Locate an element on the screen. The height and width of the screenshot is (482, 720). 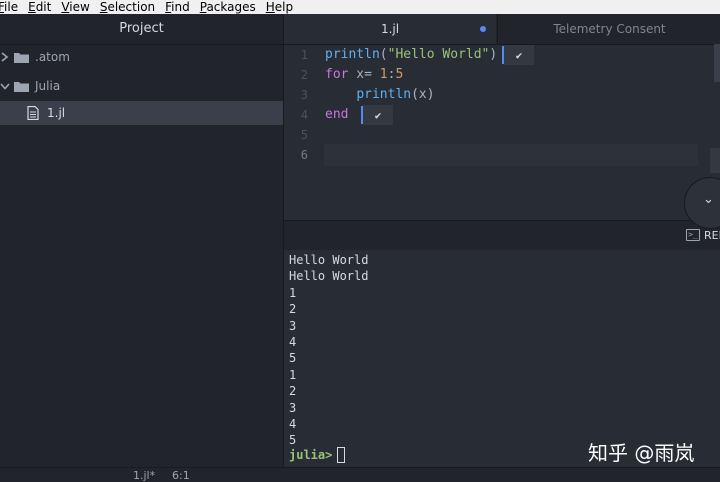
minimap-slider is located at coordinates (717, 63).